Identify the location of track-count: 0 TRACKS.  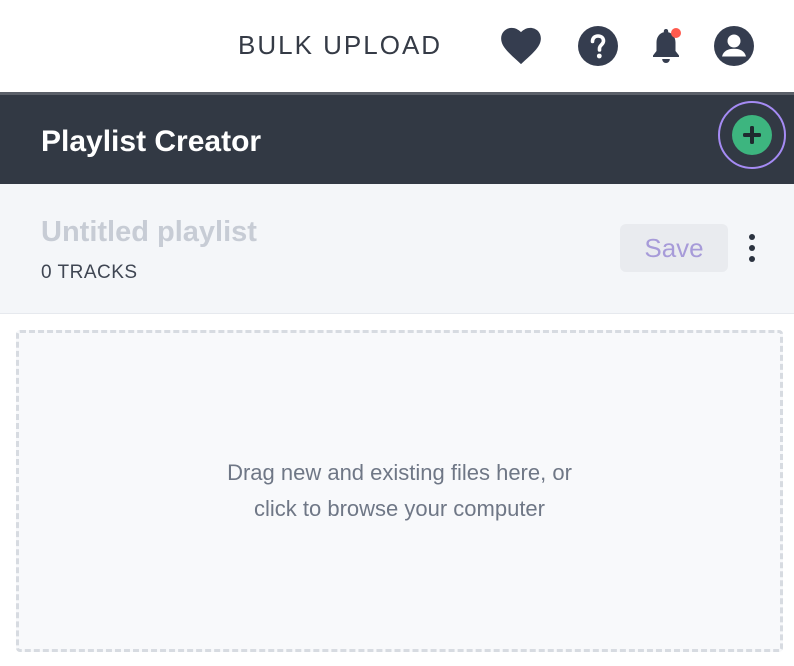
(89, 272).